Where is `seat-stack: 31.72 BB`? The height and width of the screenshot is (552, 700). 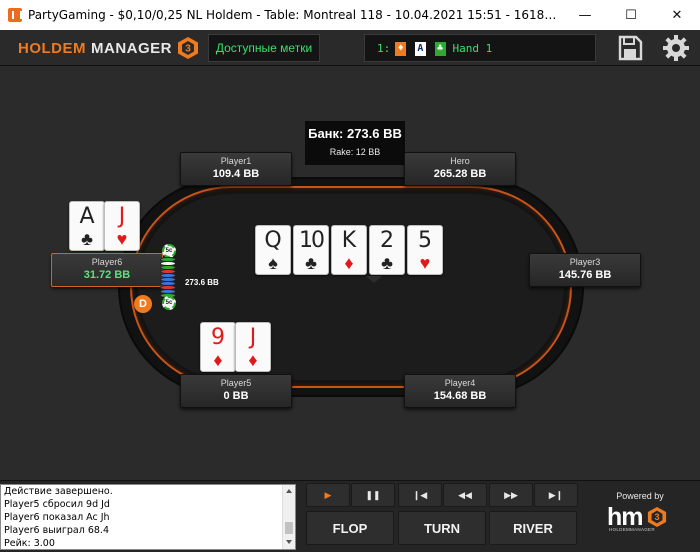 seat-stack: 31.72 BB is located at coordinates (107, 275).